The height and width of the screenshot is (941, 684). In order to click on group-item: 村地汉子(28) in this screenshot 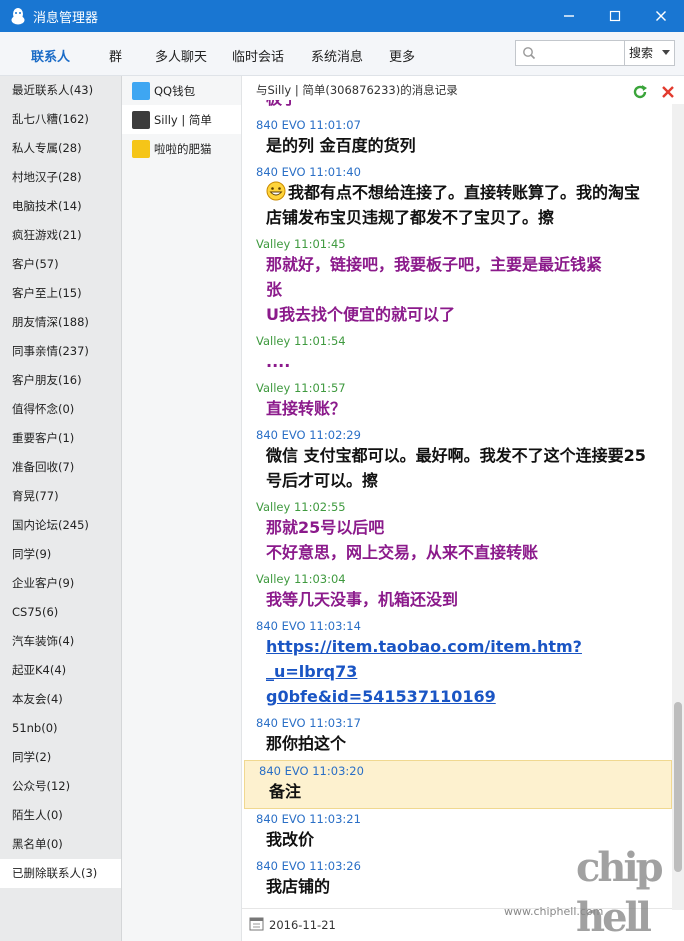, I will do `click(60, 177)`.